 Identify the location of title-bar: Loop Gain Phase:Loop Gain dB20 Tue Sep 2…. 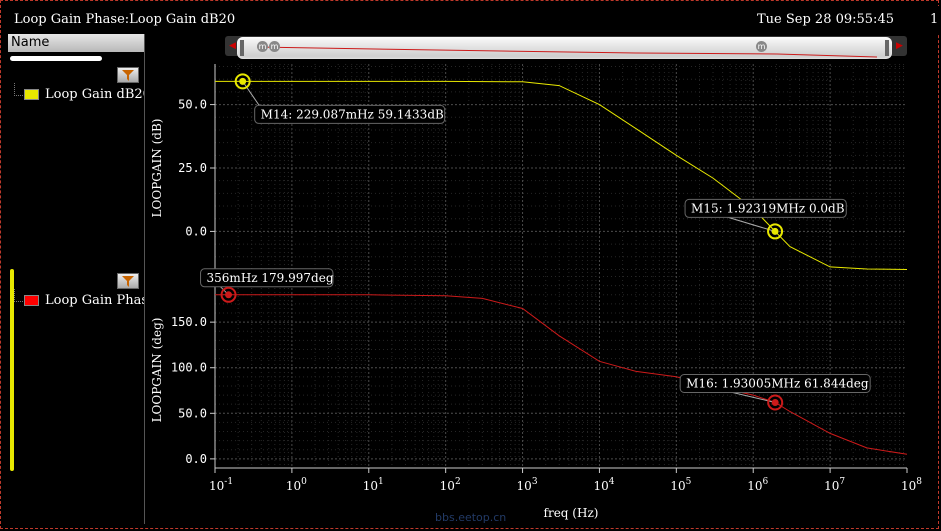
(470, 20).